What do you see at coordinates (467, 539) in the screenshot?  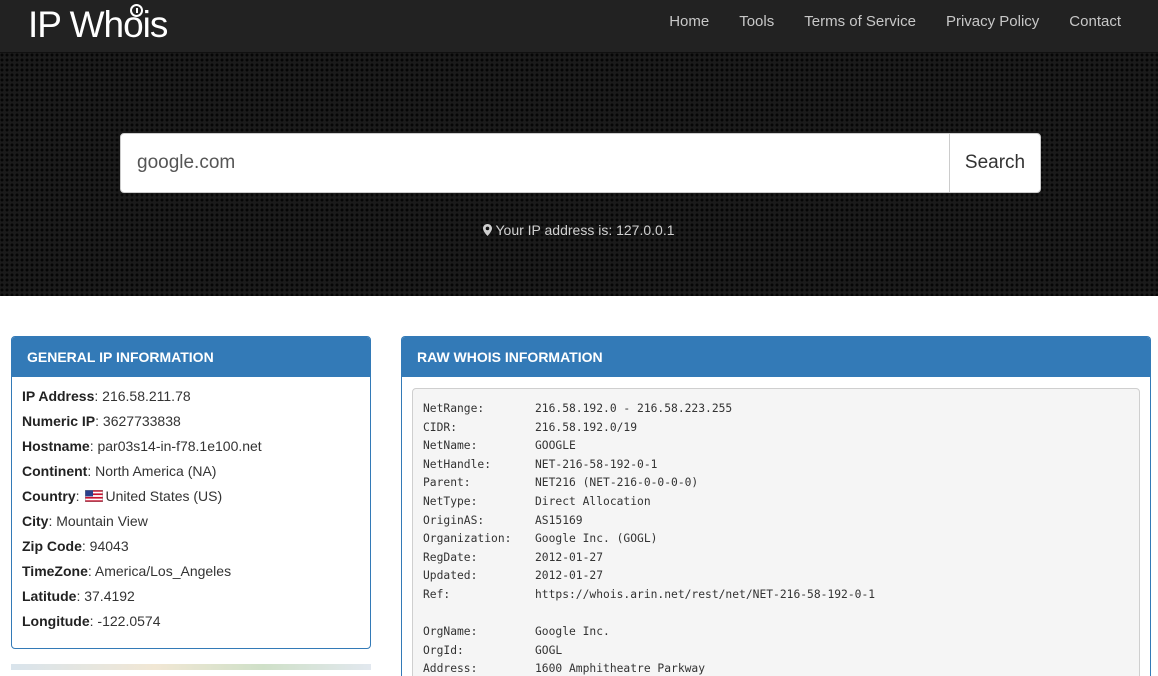 I see `whois-key: Organization:` at bounding box center [467, 539].